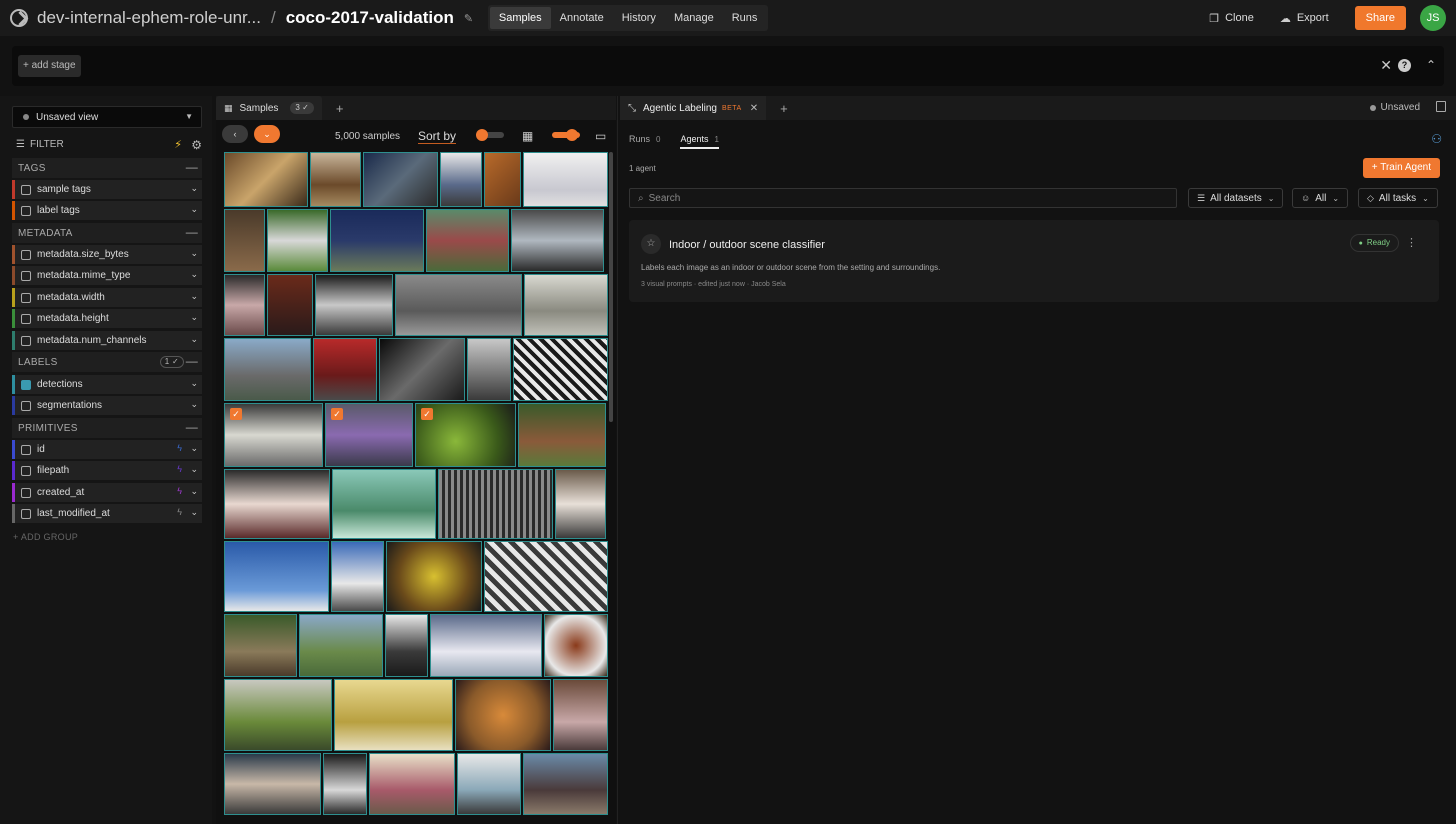 The height and width of the screenshot is (824, 1456). Describe the element at coordinates (617, 460) in the screenshot. I see `panel-divider` at that location.